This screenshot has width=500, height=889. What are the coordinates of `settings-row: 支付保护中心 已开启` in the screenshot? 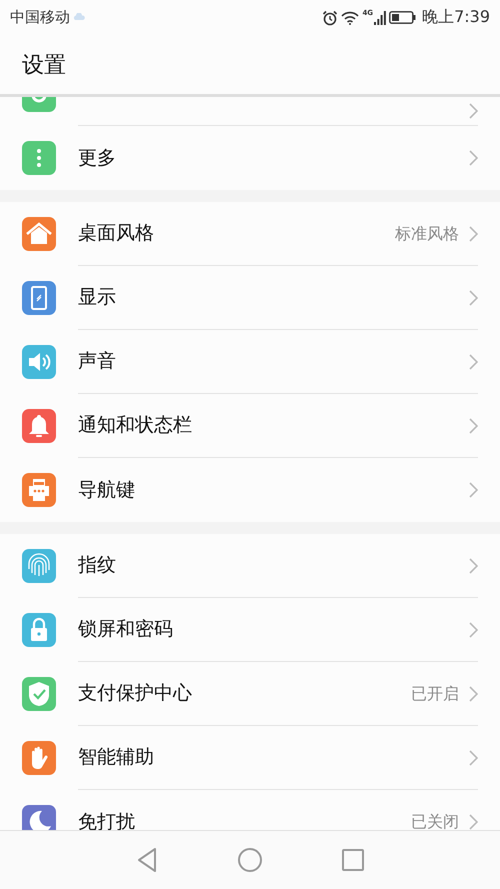 It's located at (250, 694).